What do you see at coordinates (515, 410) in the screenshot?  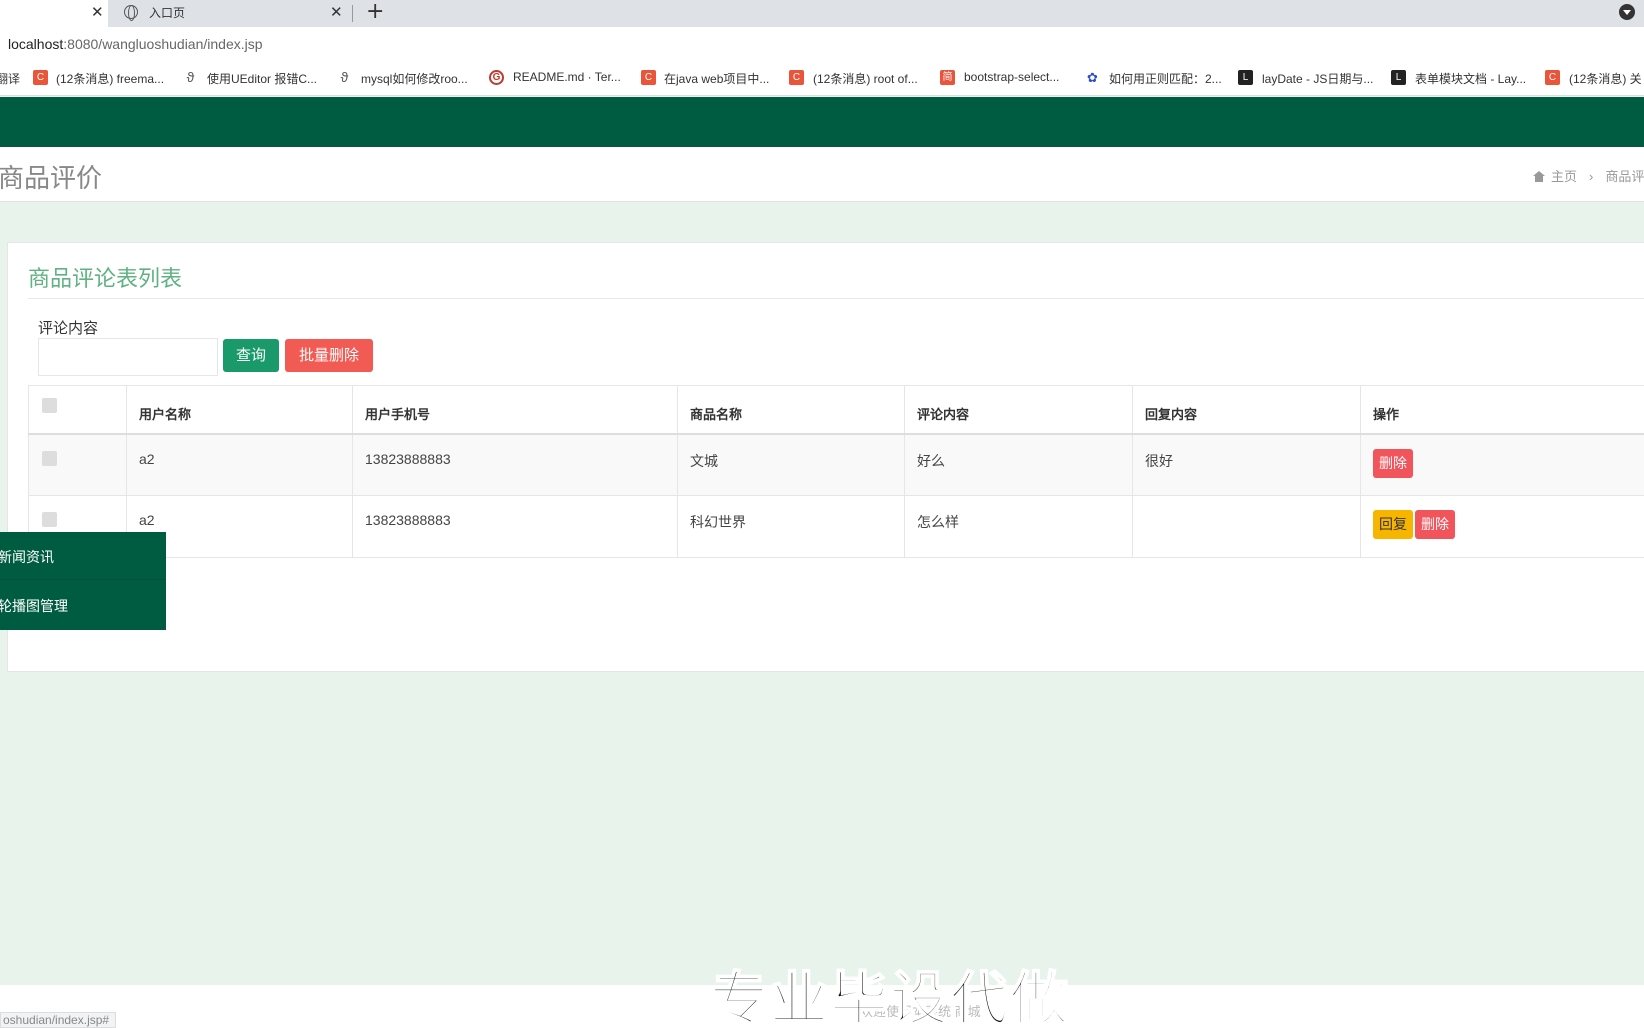 I see `column-header: 用户手机号` at bounding box center [515, 410].